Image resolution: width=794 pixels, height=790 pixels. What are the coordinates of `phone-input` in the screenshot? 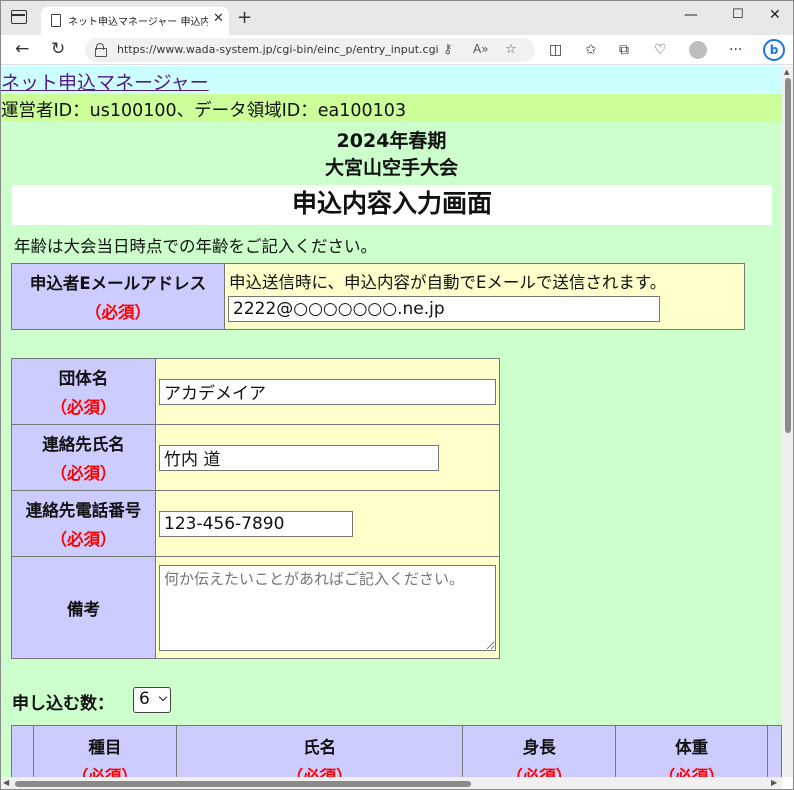 It's located at (256, 523).